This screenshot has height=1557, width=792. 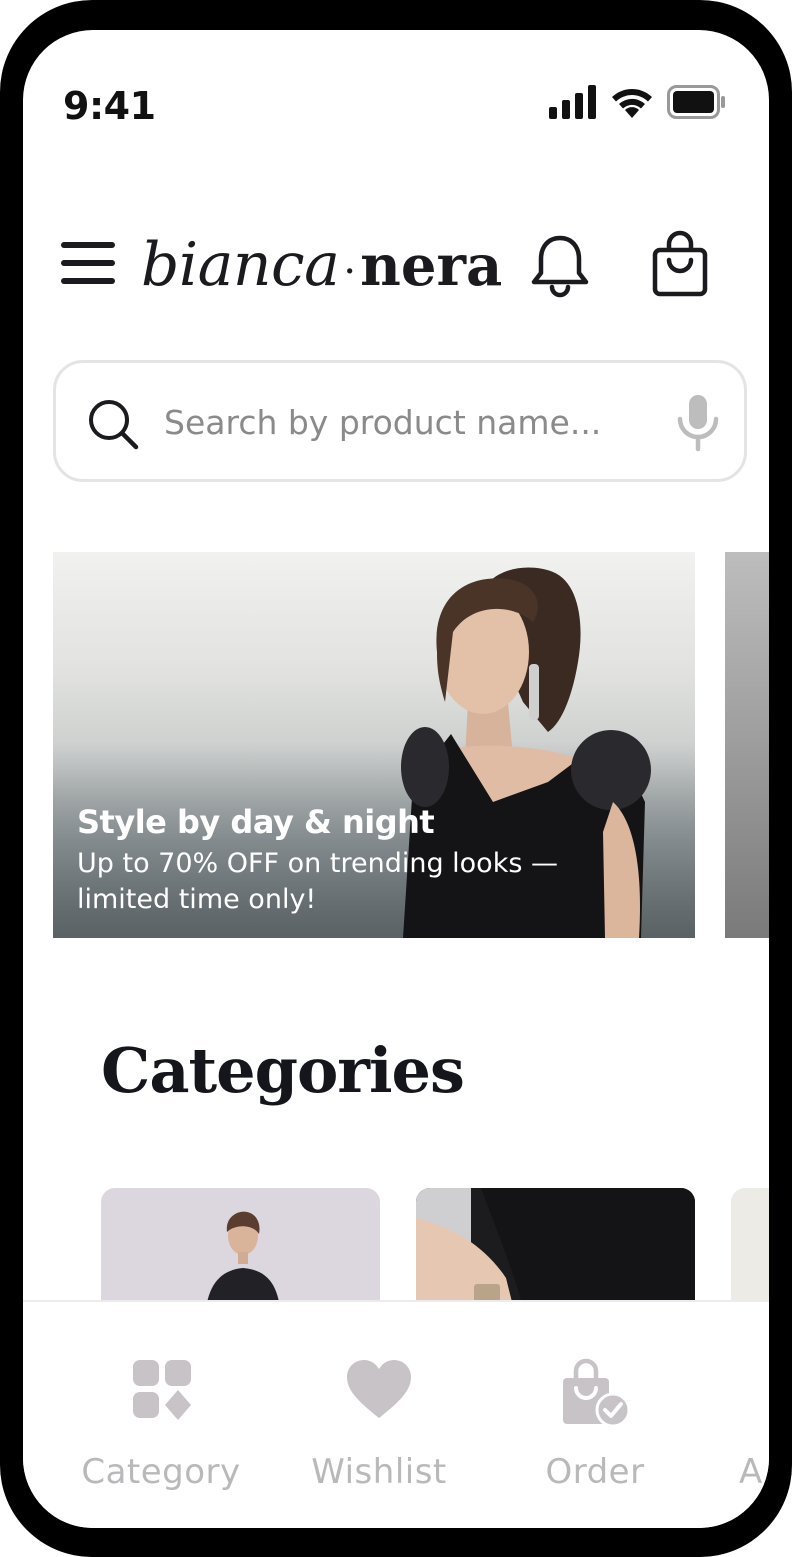 What do you see at coordinates (696, 102) in the screenshot?
I see `battery-icon` at bounding box center [696, 102].